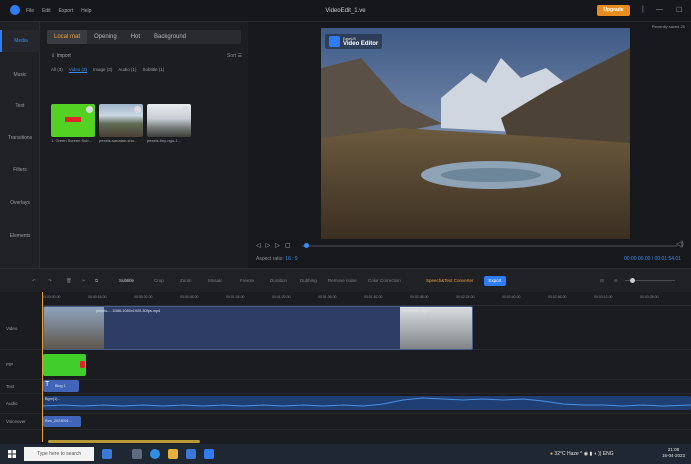  I want to click on taskbar-app-icon, so click(107, 454).